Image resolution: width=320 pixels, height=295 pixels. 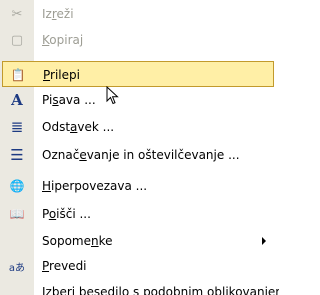 What do you see at coordinates (138, 266) in the screenshot?
I see `menu-item-prevedi: aあ Prevedi` at bounding box center [138, 266].